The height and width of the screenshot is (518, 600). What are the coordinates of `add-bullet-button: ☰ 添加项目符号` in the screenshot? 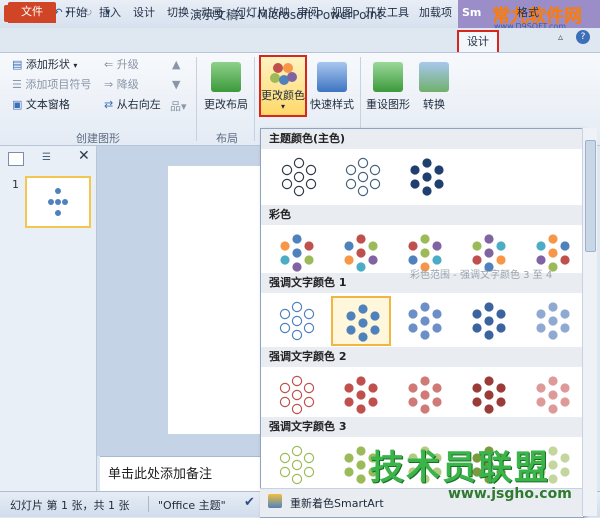 It's located at (51, 85).